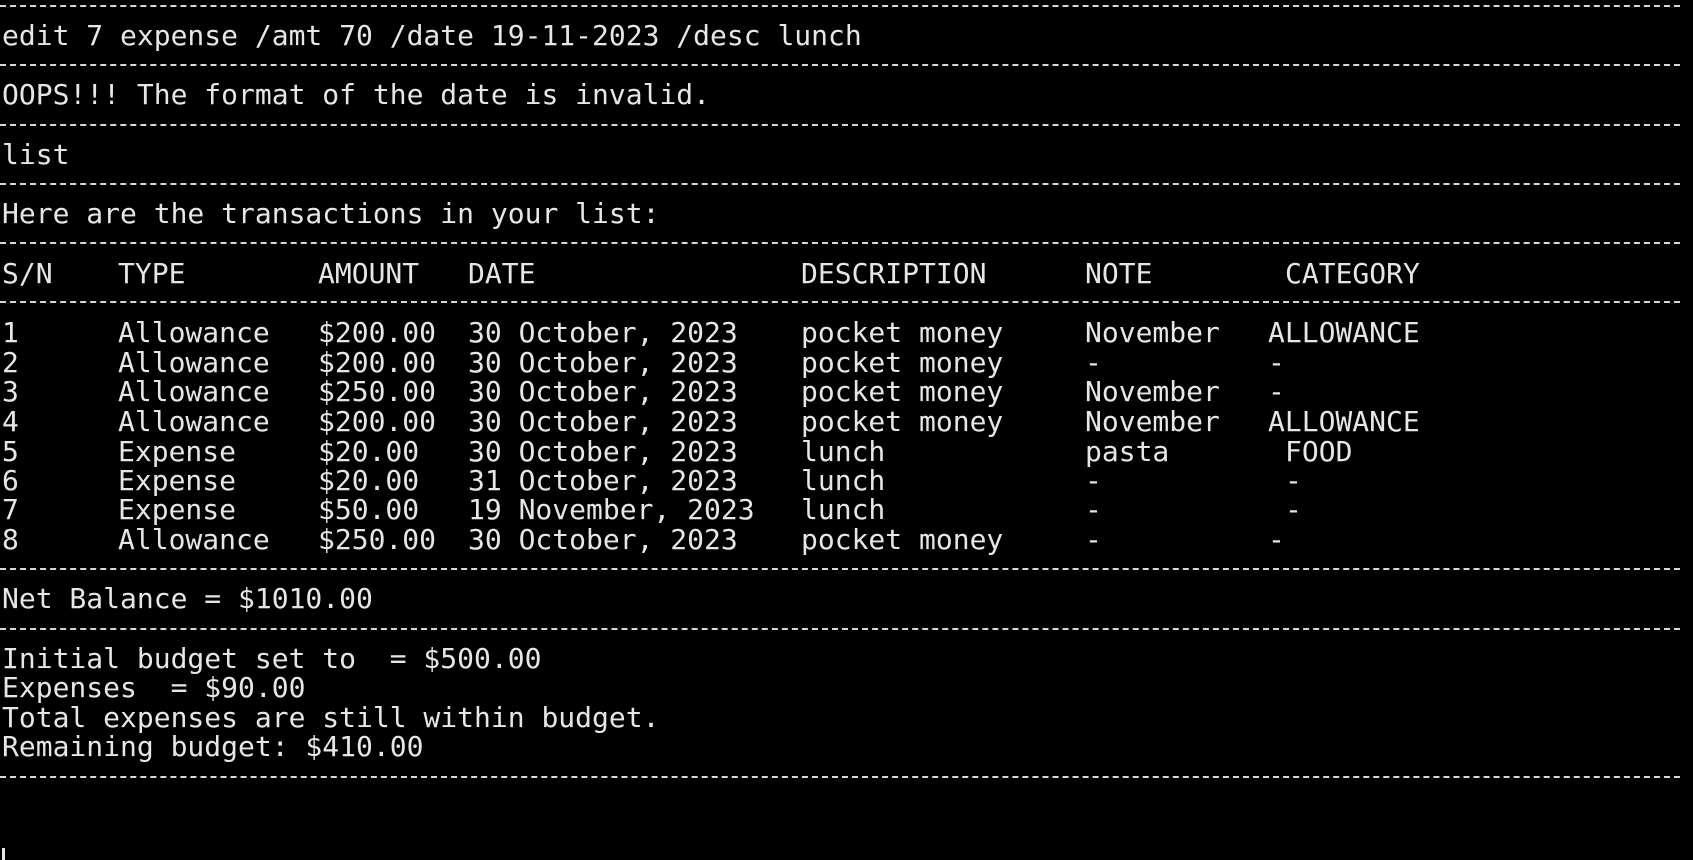  What do you see at coordinates (10, 539) in the screenshot?
I see `row-sn: 8` at bounding box center [10, 539].